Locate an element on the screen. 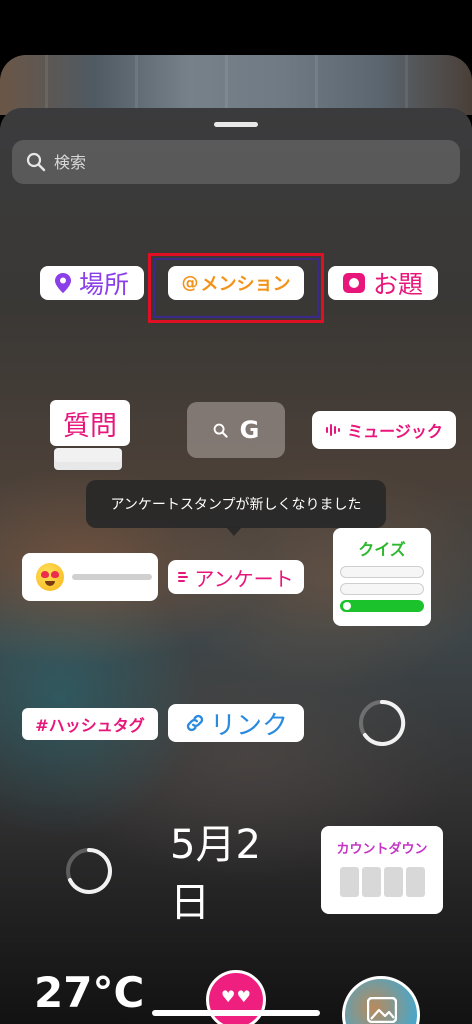 The image size is (472, 1024). slider-track is located at coordinates (112, 577).